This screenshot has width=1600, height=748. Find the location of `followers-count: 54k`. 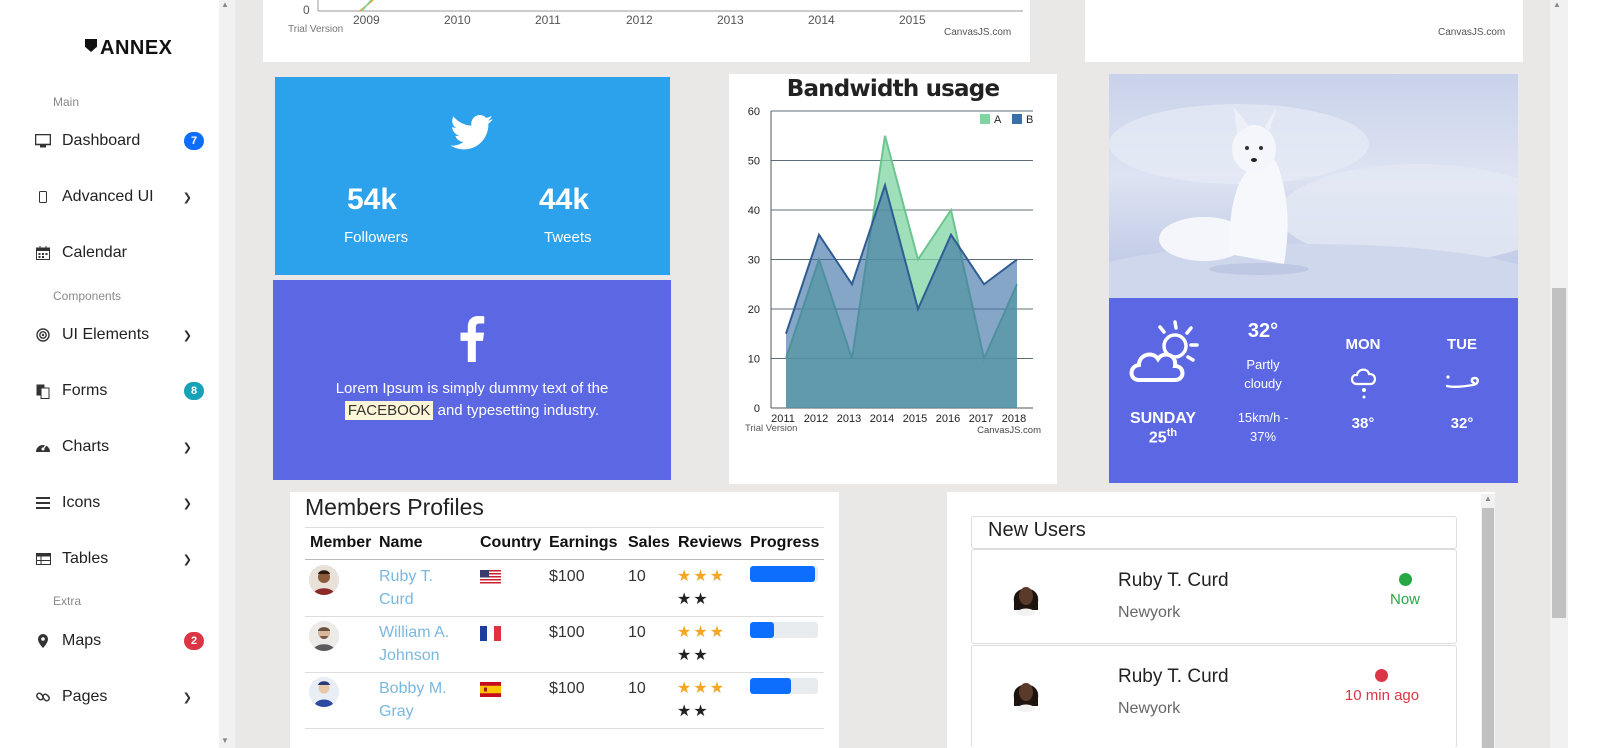

followers-count: 54k is located at coordinates (372, 199).